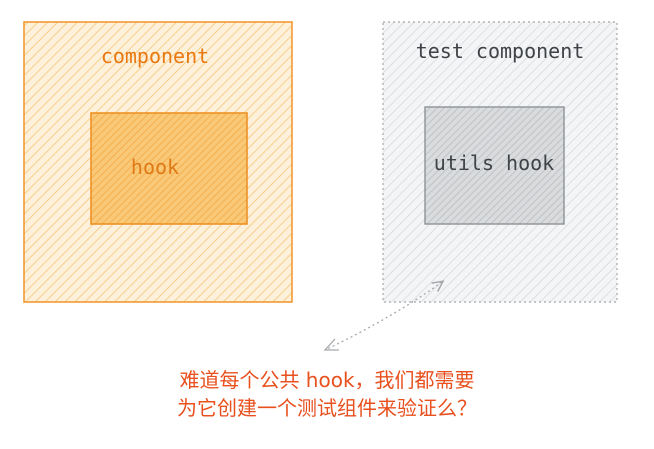 This screenshot has height=449, width=654. What do you see at coordinates (494, 163) in the screenshot?
I see `utils-hook-label: utils hook` at bounding box center [494, 163].